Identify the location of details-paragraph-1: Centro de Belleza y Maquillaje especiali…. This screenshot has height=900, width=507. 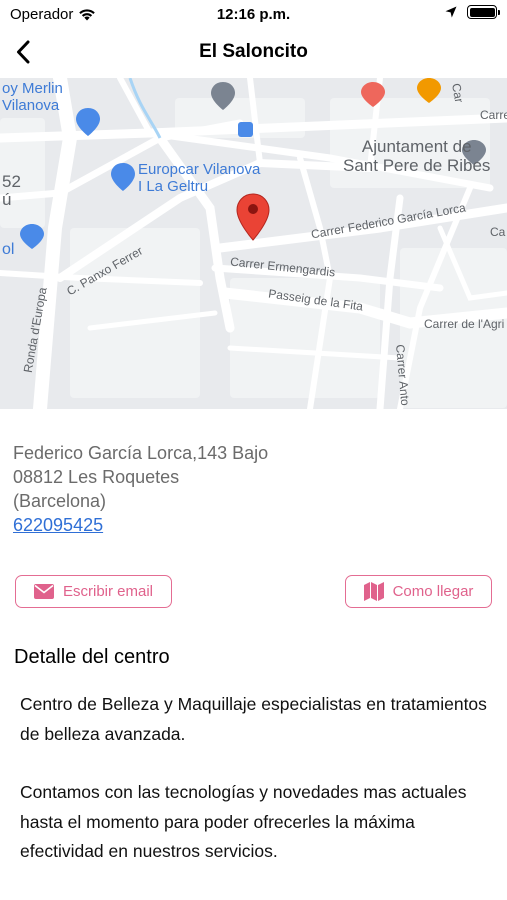
(253, 719).